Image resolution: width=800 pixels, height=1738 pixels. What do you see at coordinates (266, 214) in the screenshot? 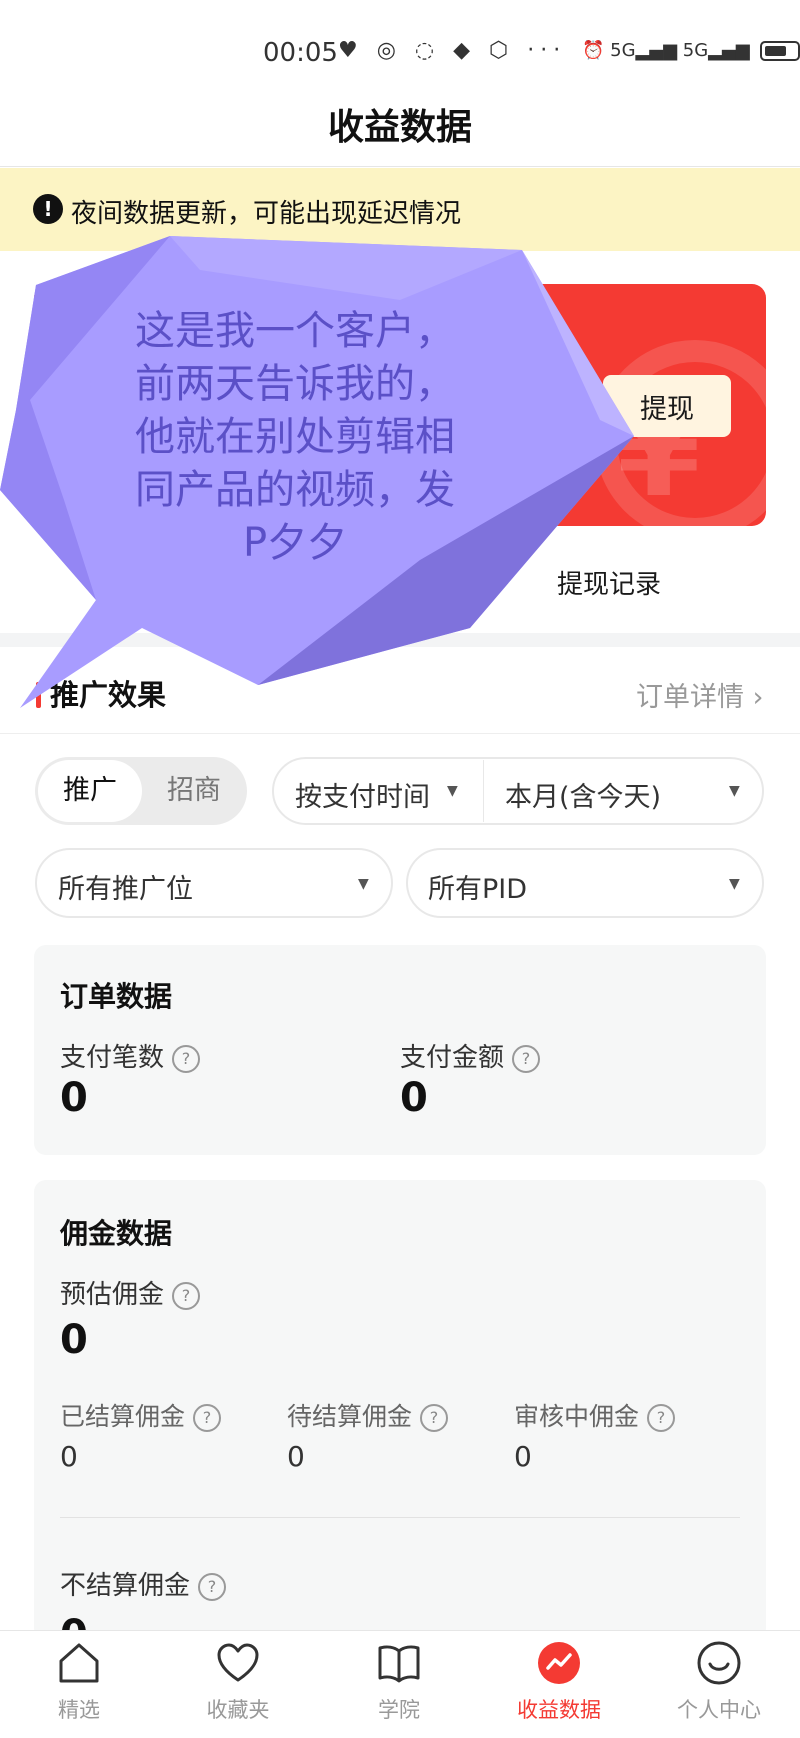
I see `notice-text: 夜间数据更新，可能出现延迟情况` at bounding box center [266, 214].